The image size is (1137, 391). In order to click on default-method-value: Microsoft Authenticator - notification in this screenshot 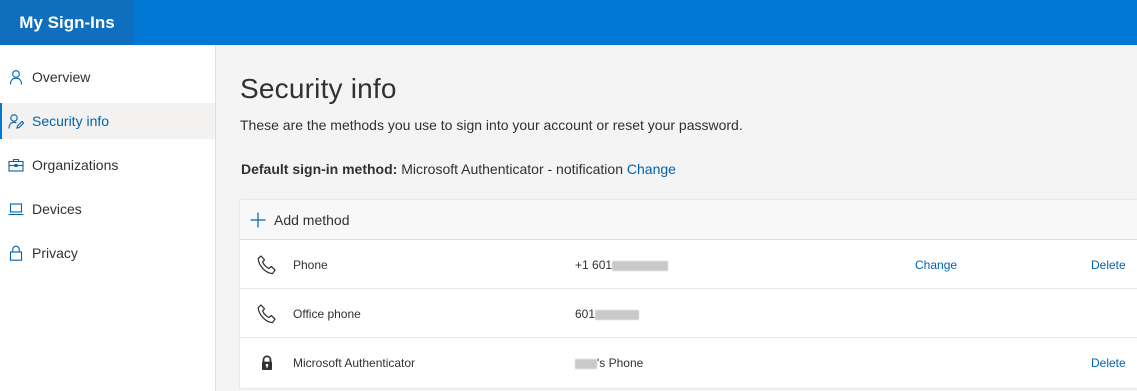, I will do `click(512, 169)`.